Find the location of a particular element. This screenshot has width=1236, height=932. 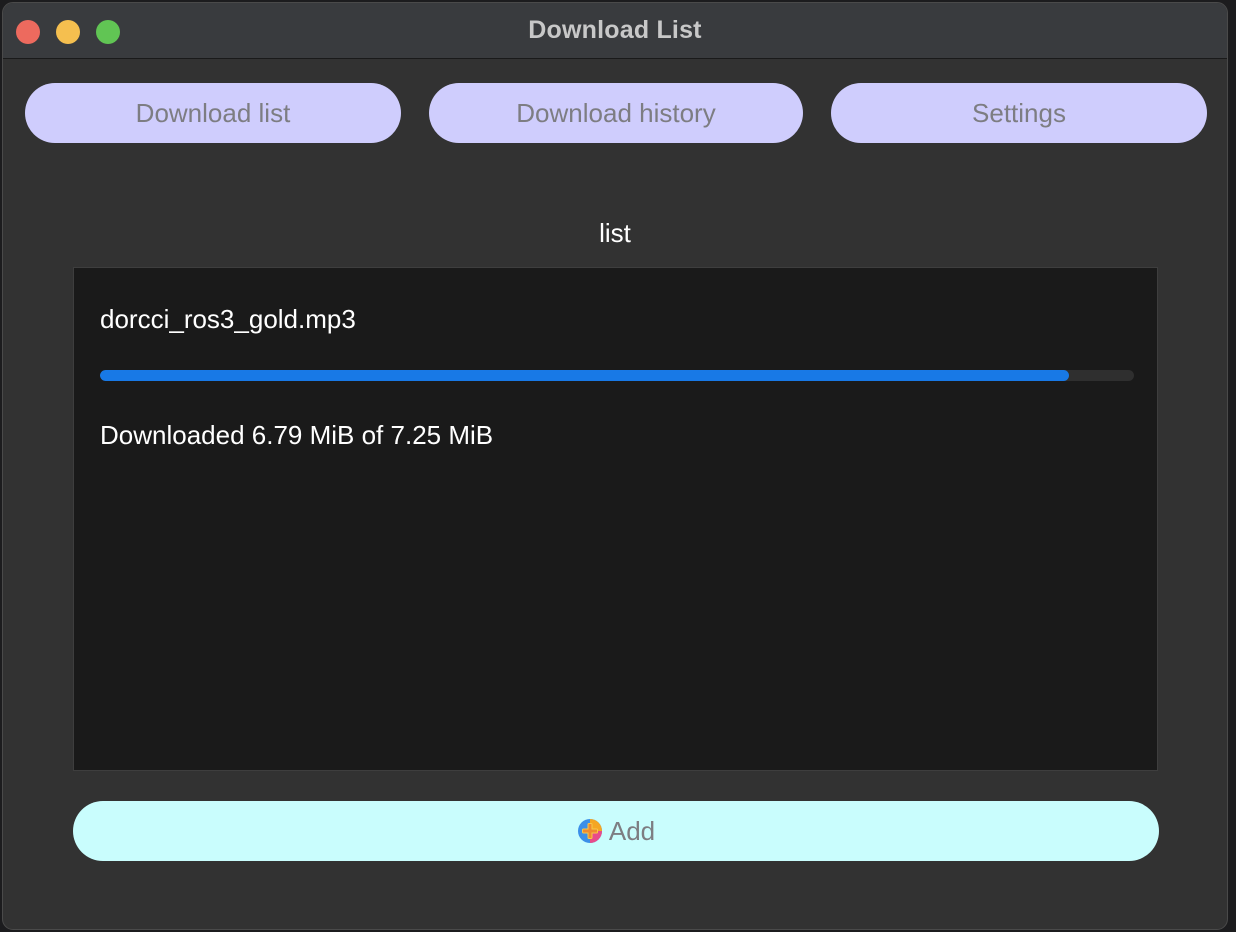

tab-settings: Settings is located at coordinates (1019, 113).